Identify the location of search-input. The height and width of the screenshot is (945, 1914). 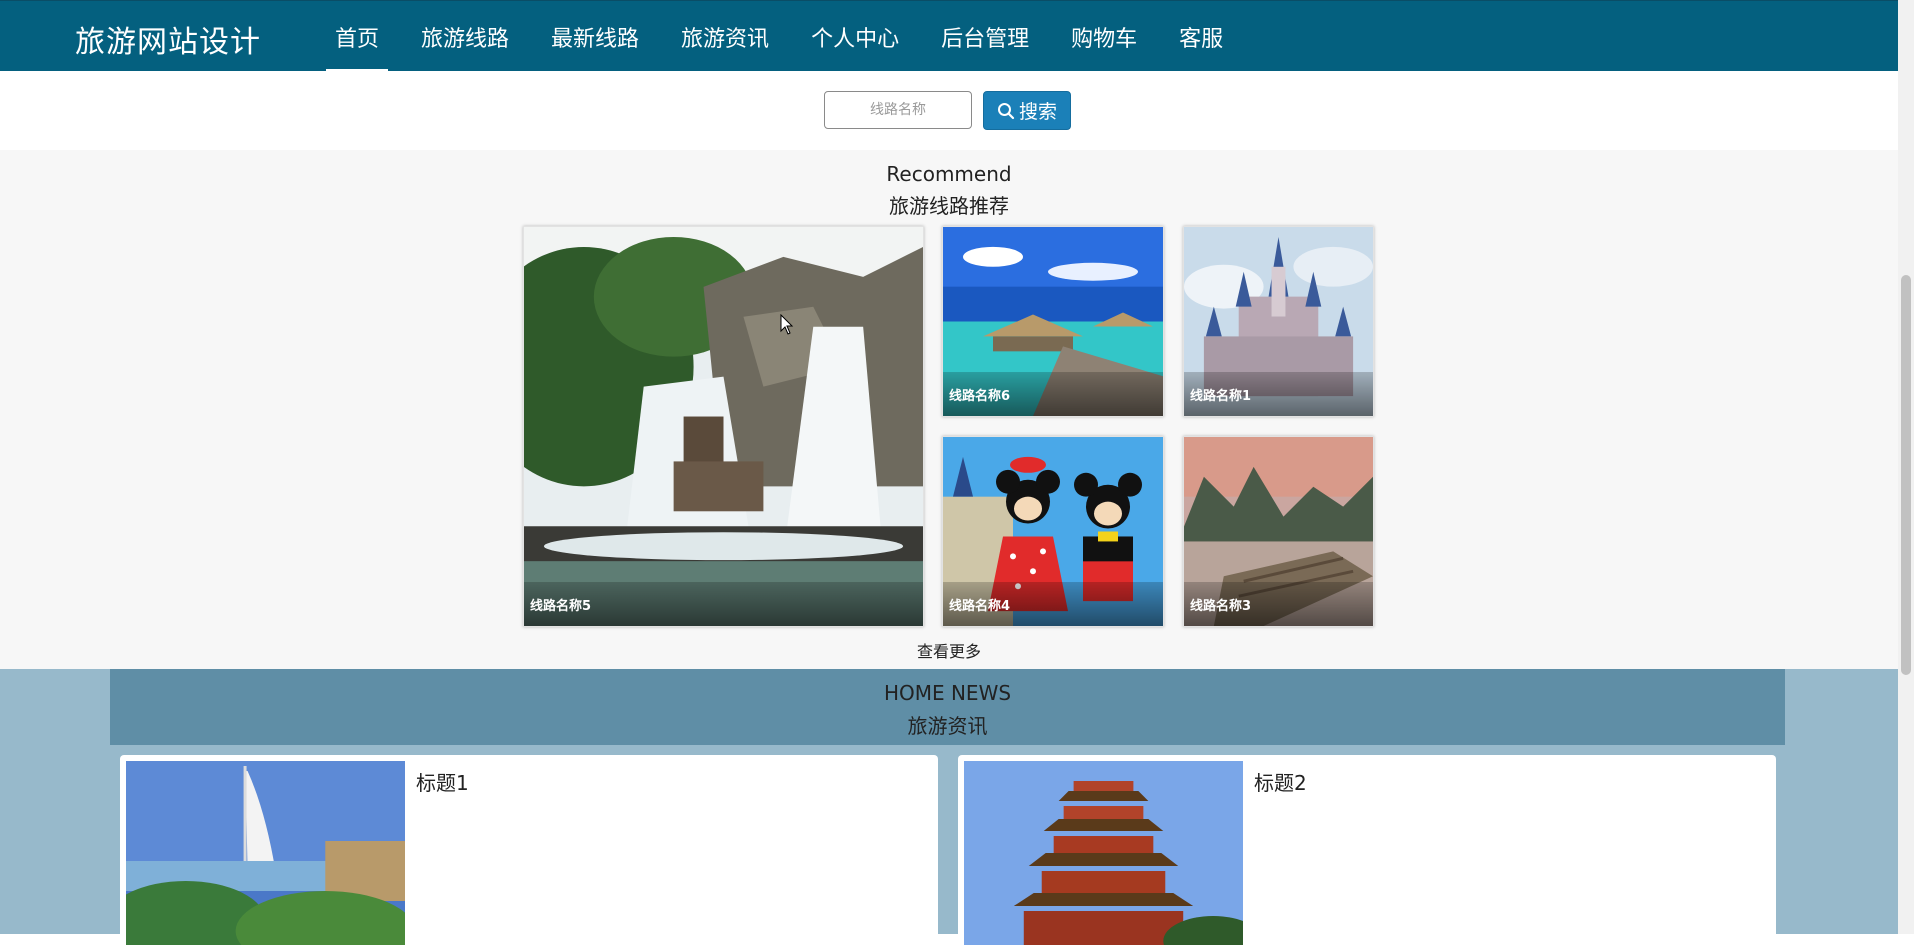
(898, 110).